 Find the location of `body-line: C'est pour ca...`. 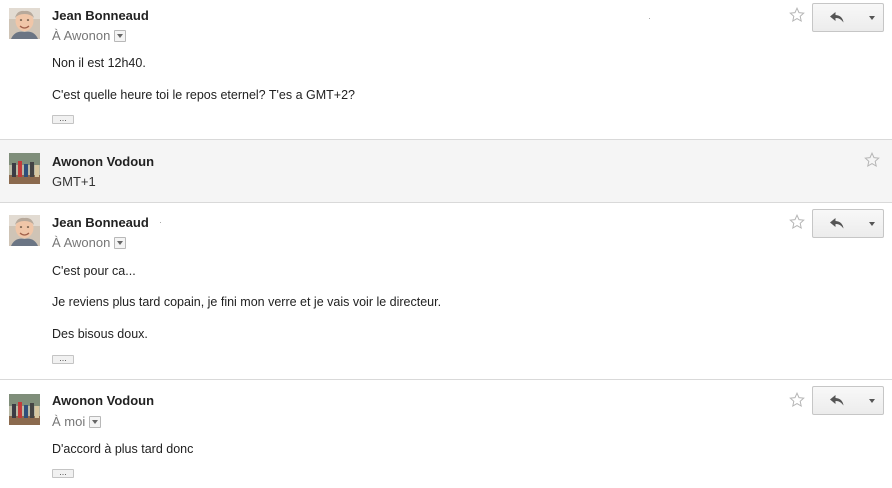

body-line: C'est pour ca... is located at coordinates (94, 271).